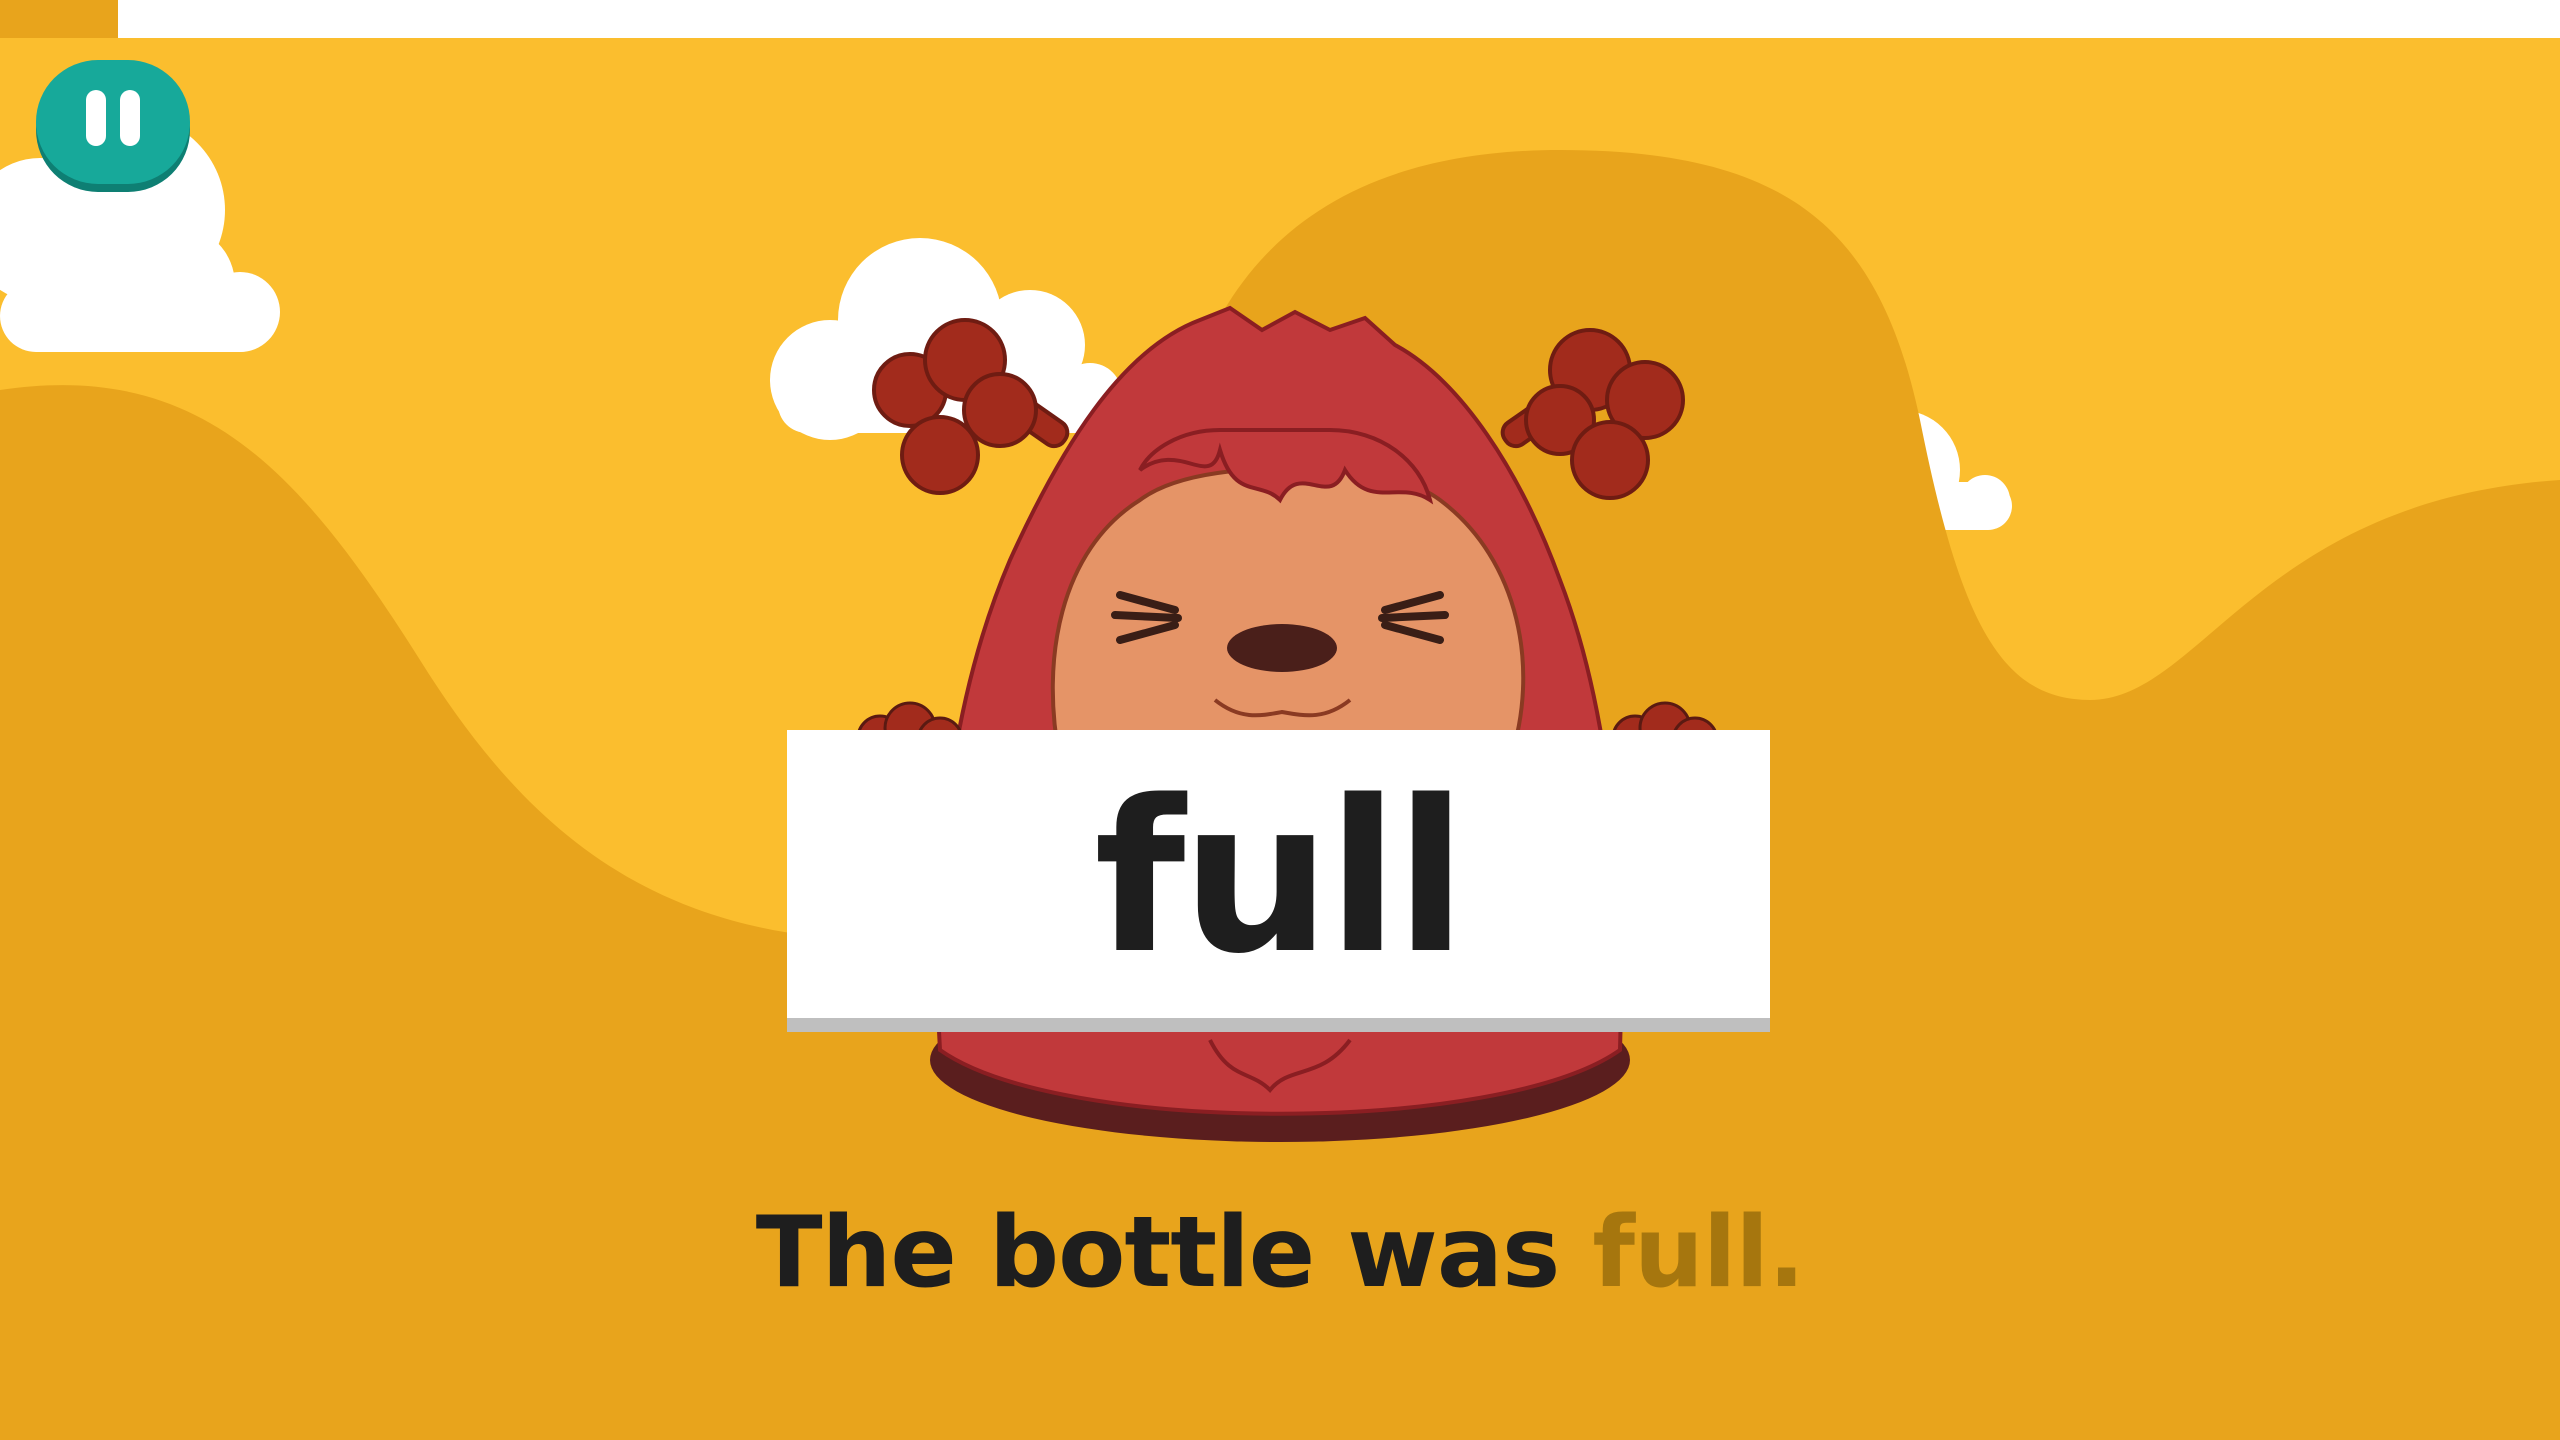 The height and width of the screenshot is (1440, 2560). I want to click on sentence-highlight-word: full., so click(1698, 1253).